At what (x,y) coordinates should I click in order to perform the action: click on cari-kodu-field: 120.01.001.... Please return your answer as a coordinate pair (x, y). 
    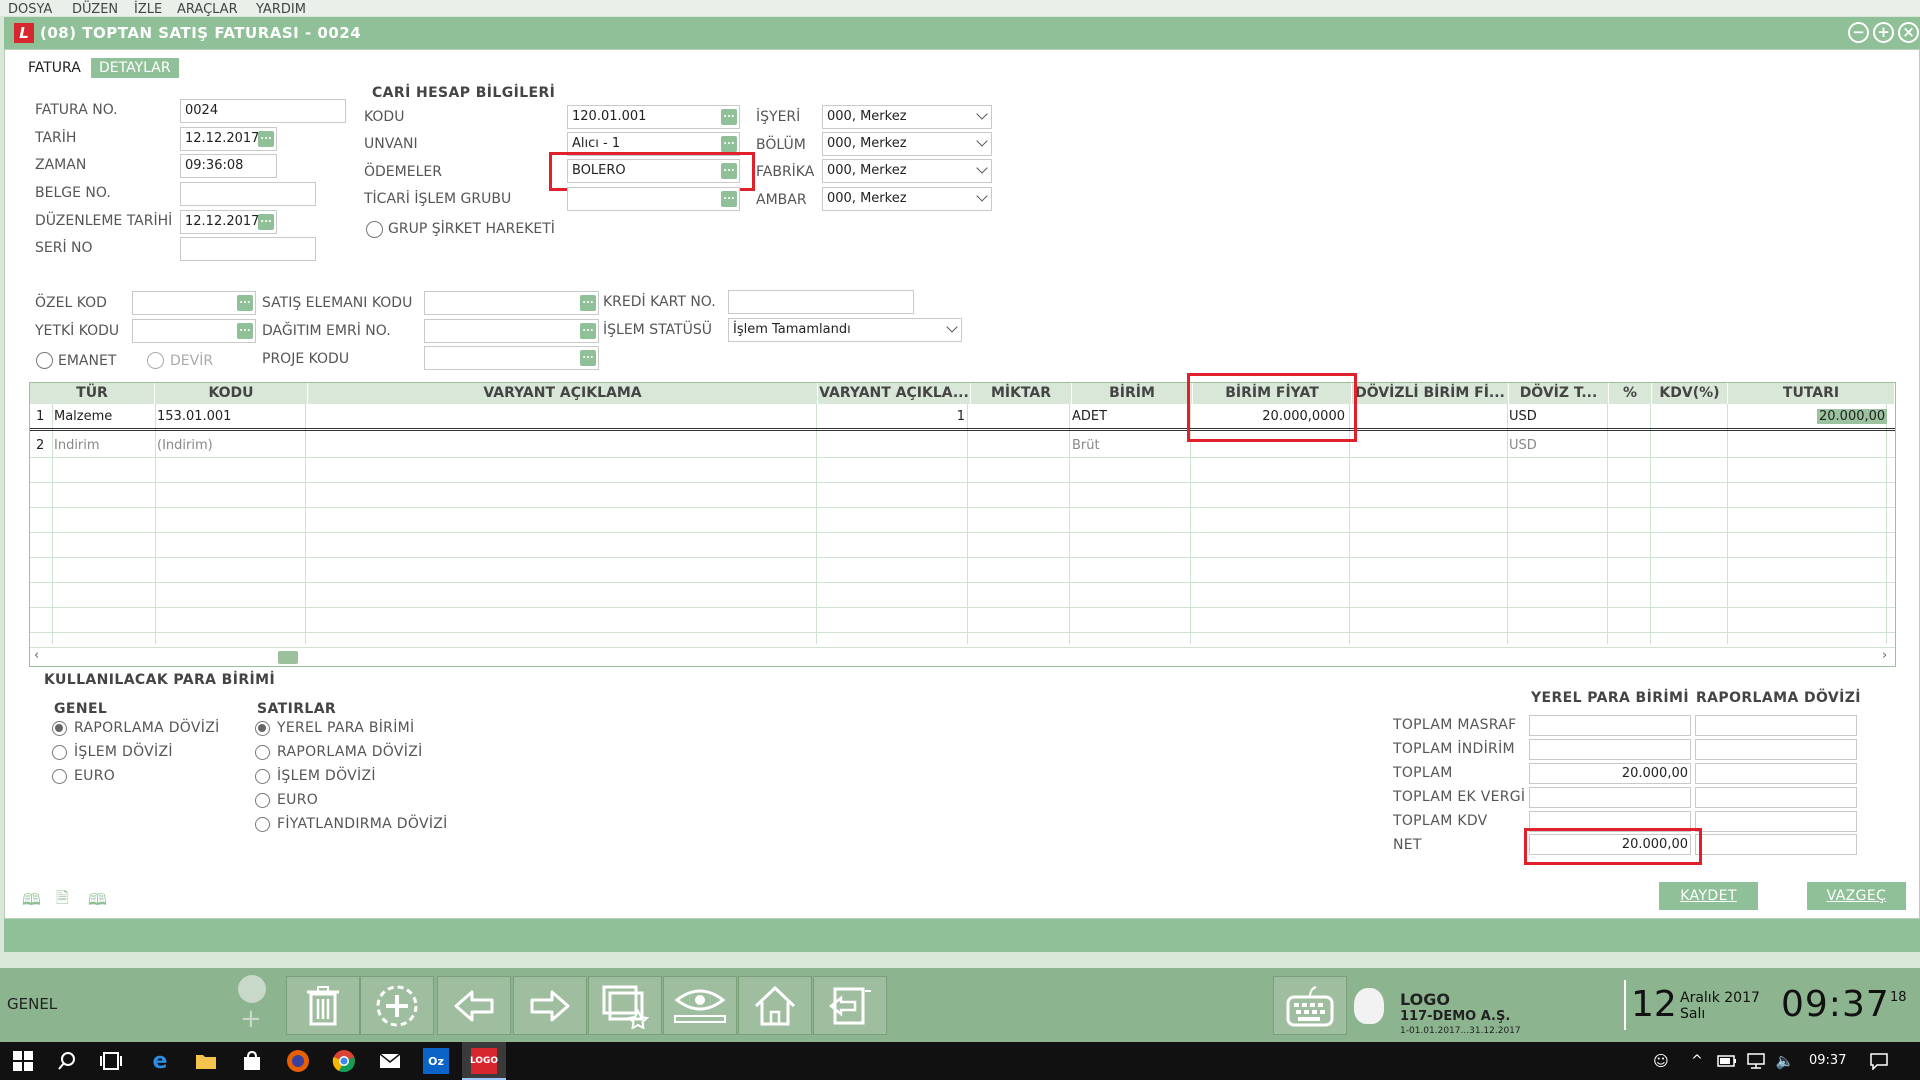
    Looking at the image, I should click on (653, 117).